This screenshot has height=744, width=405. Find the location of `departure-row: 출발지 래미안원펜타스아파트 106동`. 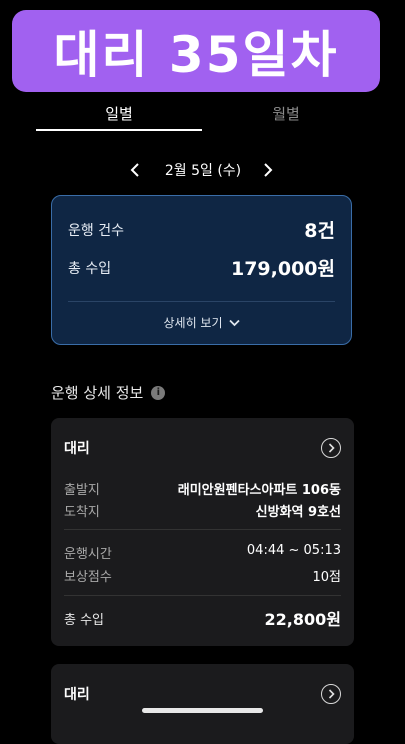

departure-row: 출발지 래미안원펜타스아파트 106동 is located at coordinates (202, 488).